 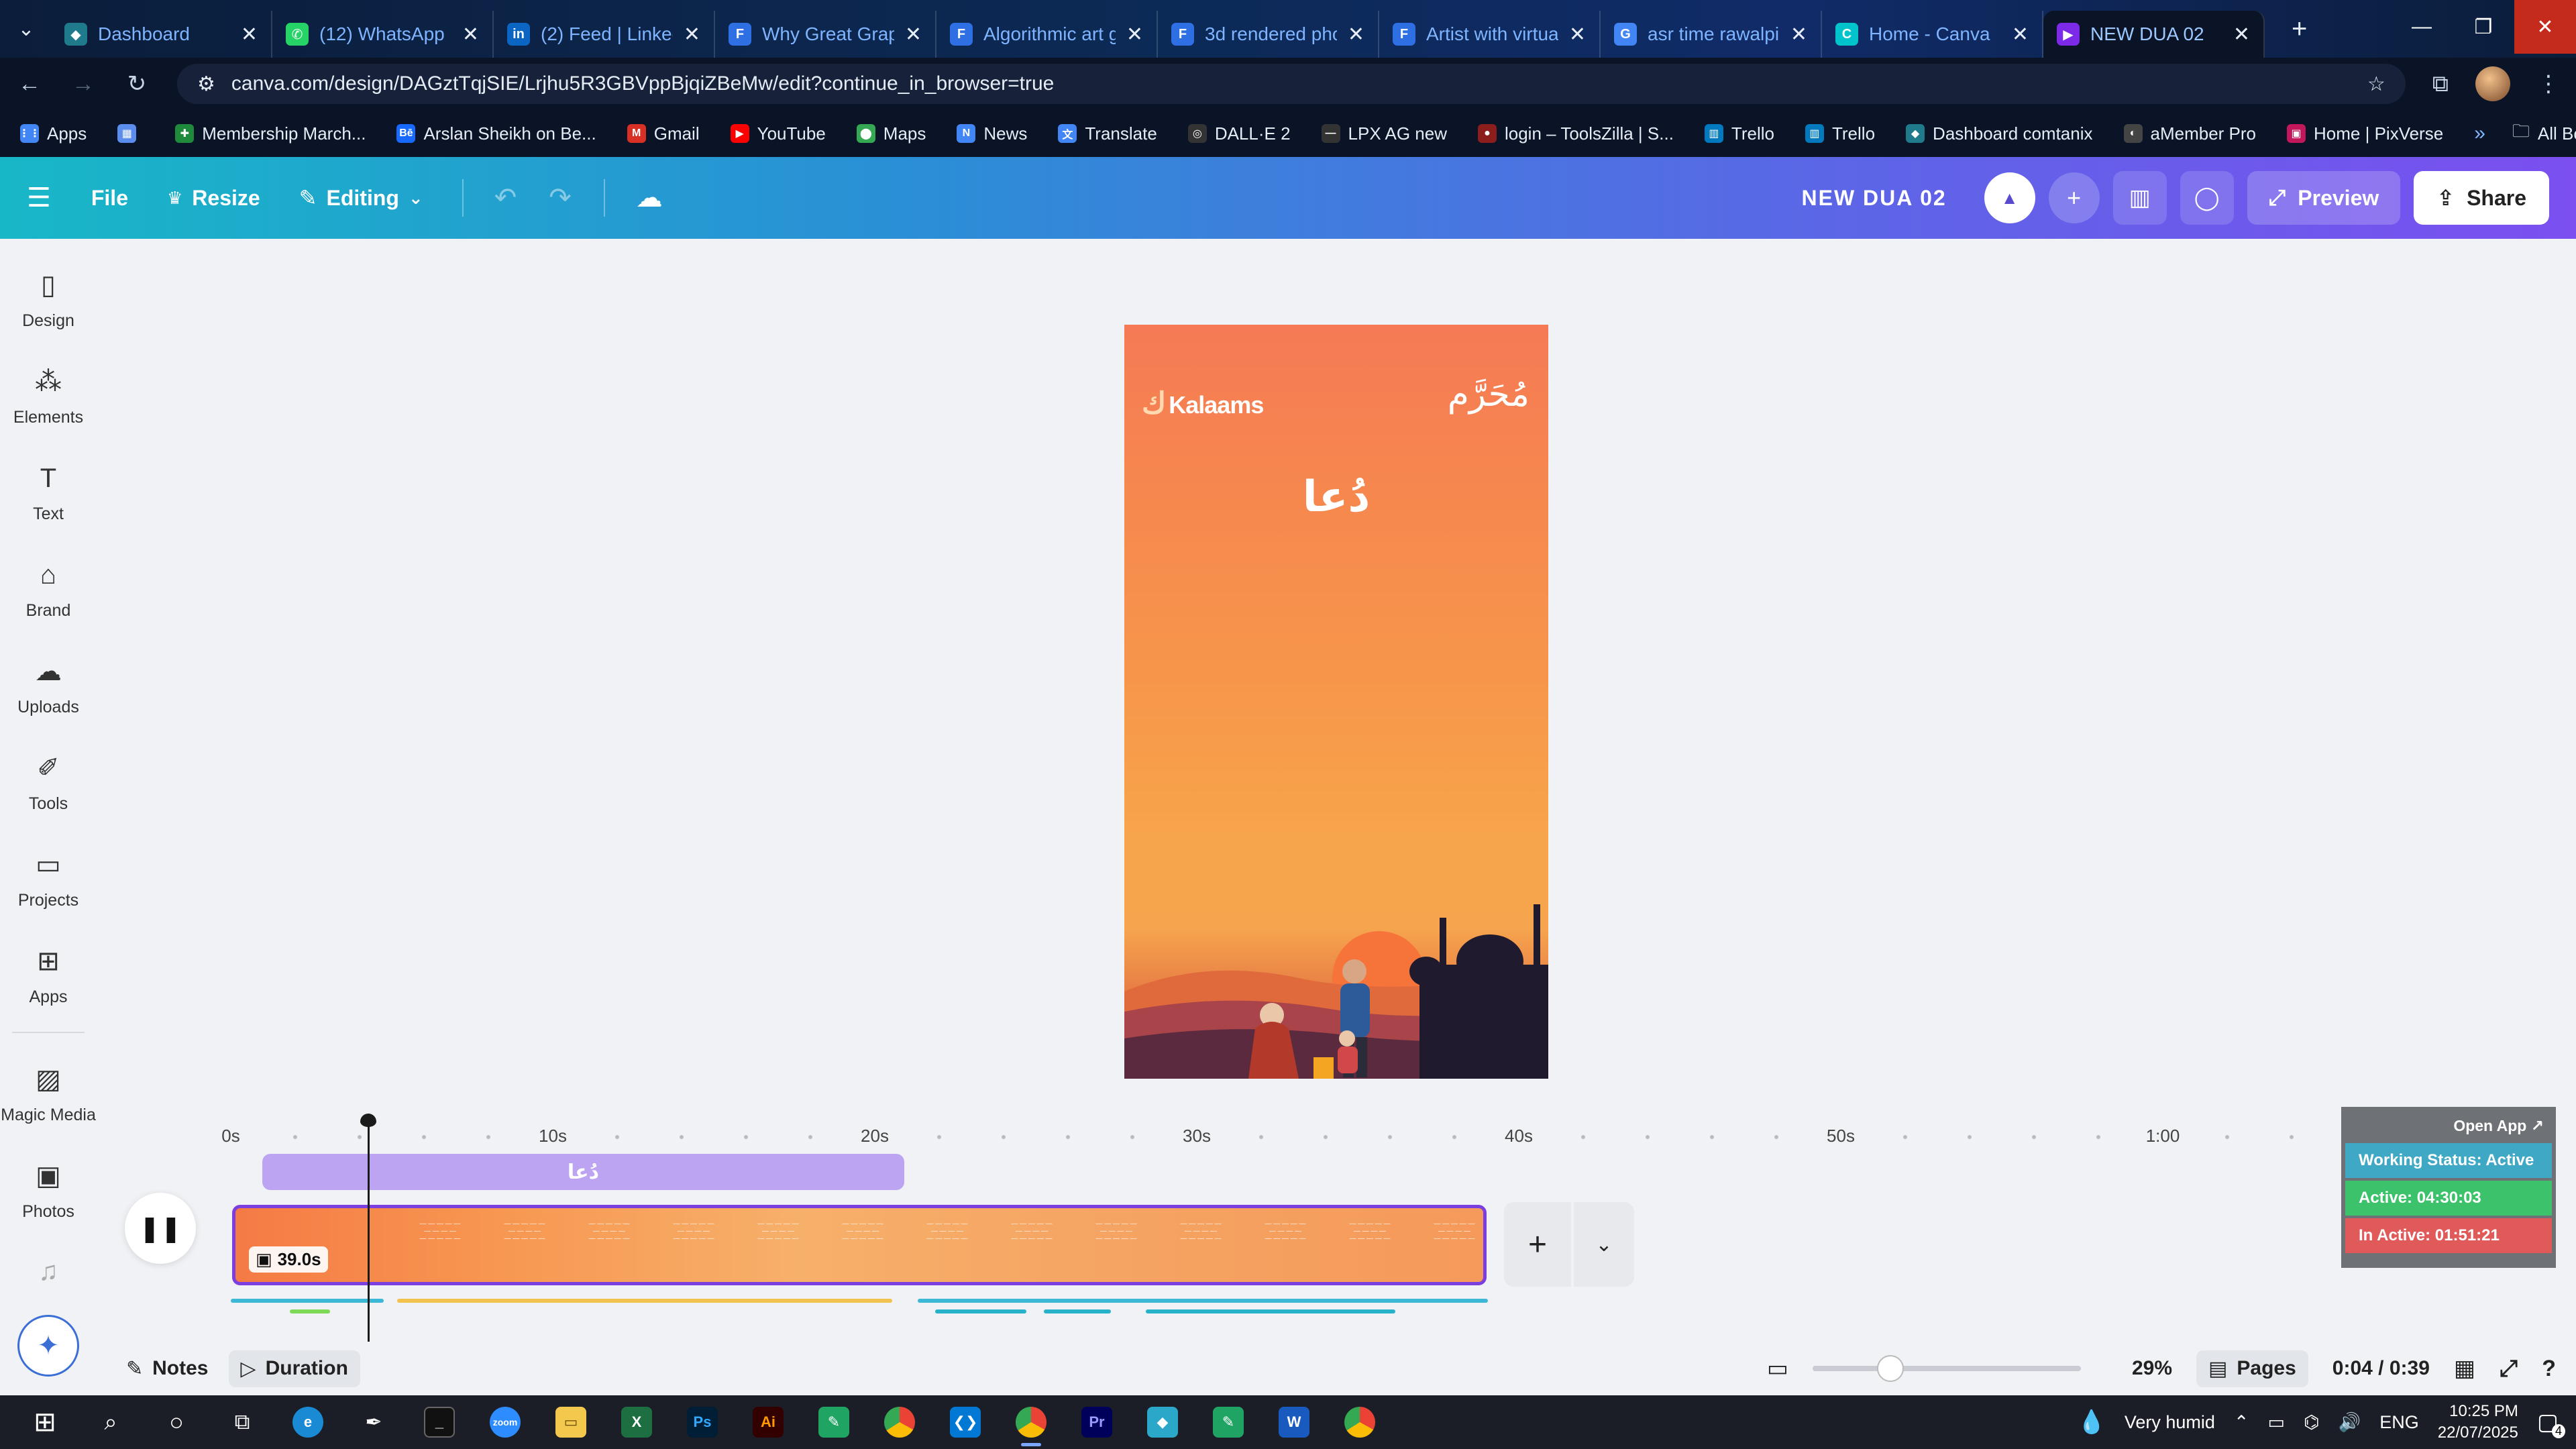 I want to click on sidebar-item-design: ▯ Design, so click(x=48, y=298).